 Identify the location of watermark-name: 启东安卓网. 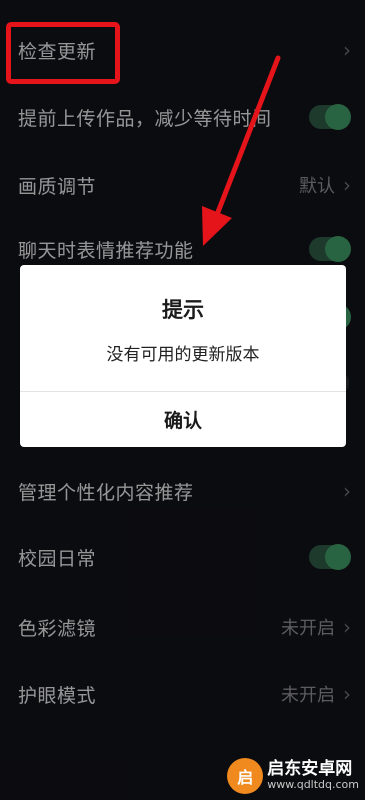
(310, 769).